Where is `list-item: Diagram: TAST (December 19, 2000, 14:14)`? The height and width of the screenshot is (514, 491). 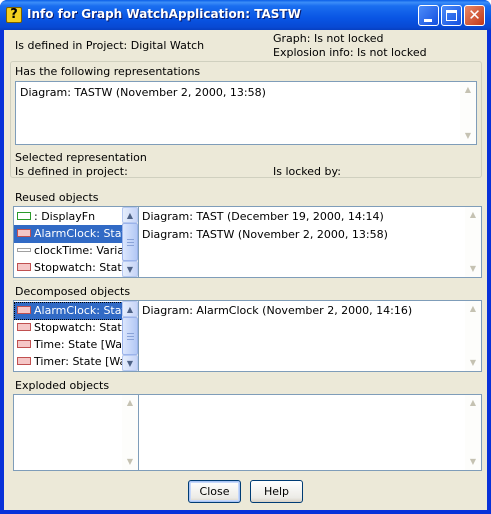
list-item: Diagram: TAST (December 19, 2000, 14:14) is located at coordinates (263, 216).